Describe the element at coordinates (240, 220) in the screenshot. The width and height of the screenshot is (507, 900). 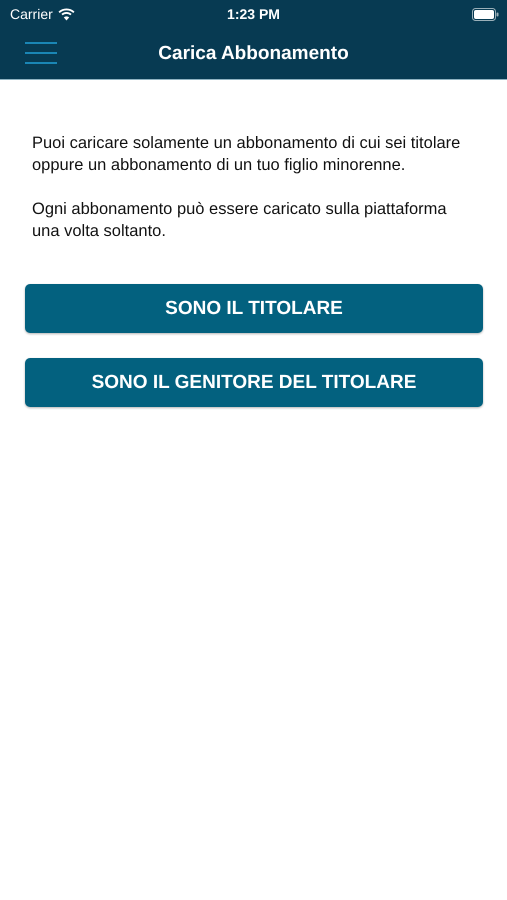
I see `info-paragraph: Ogni abbonamento può essere caricato sulla piattaforma una volta soltanto.` at that location.